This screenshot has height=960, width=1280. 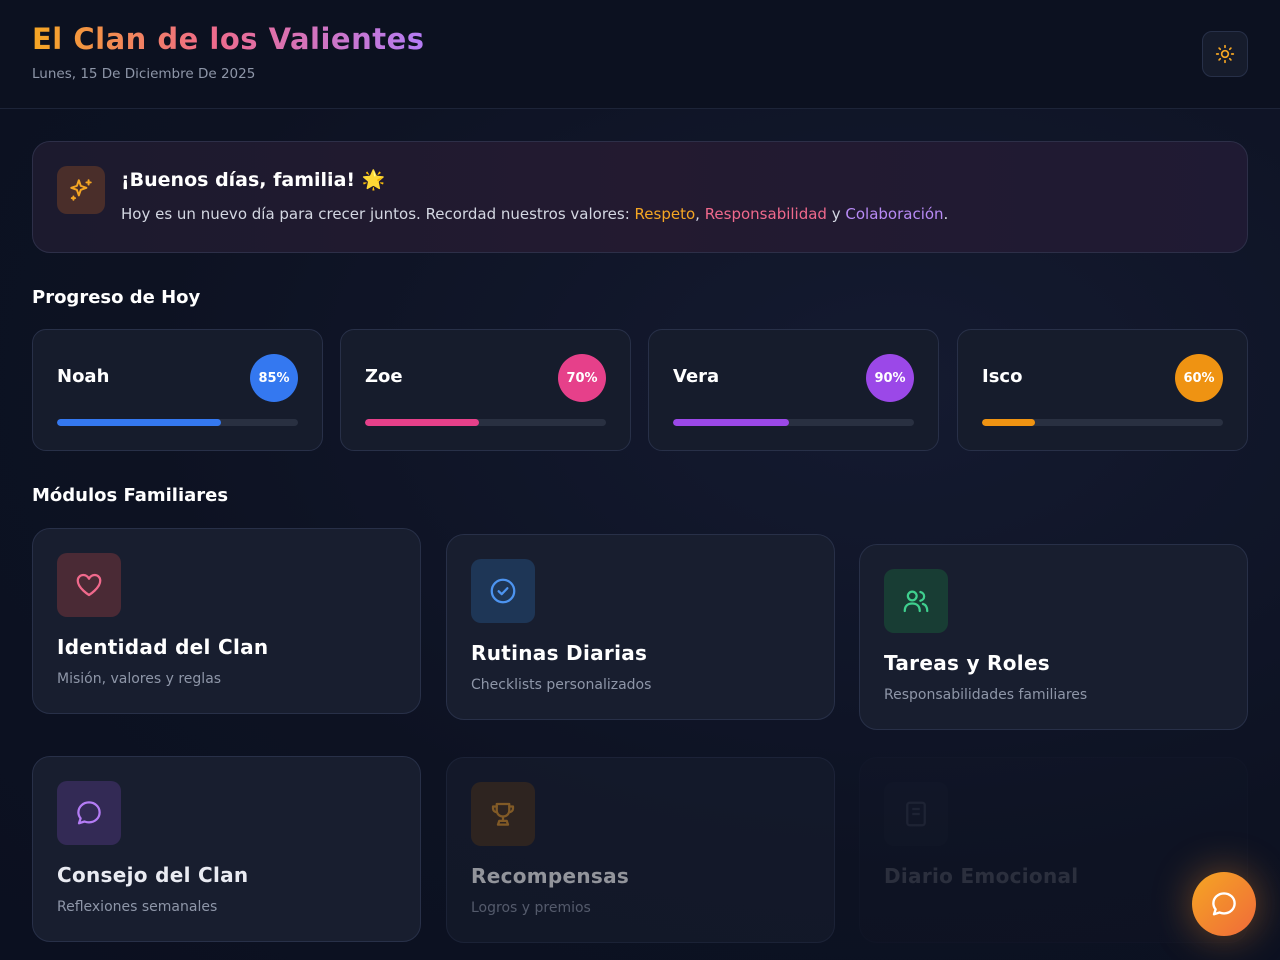 I want to click on percent-badge: 90%, so click(x=890, y=378).